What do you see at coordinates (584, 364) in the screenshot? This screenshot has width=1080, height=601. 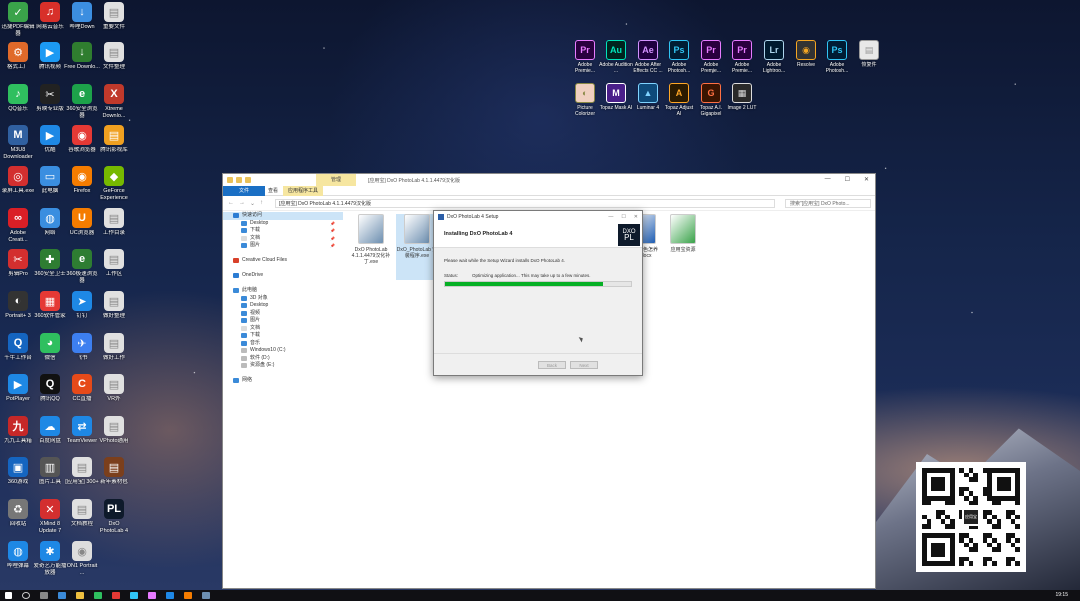 I see `next-button: Next` at bounding box center [584, 364].